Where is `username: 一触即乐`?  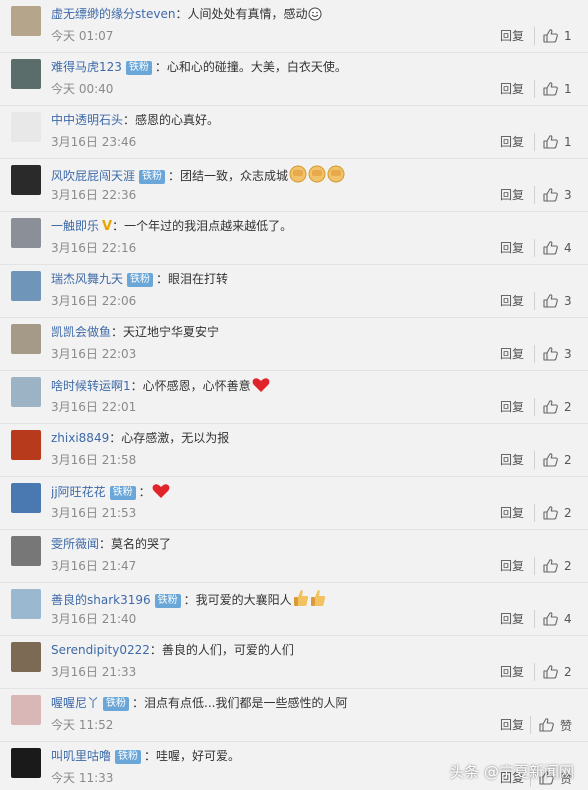 username: 一触即乐 is located at coordinates (75, 226).